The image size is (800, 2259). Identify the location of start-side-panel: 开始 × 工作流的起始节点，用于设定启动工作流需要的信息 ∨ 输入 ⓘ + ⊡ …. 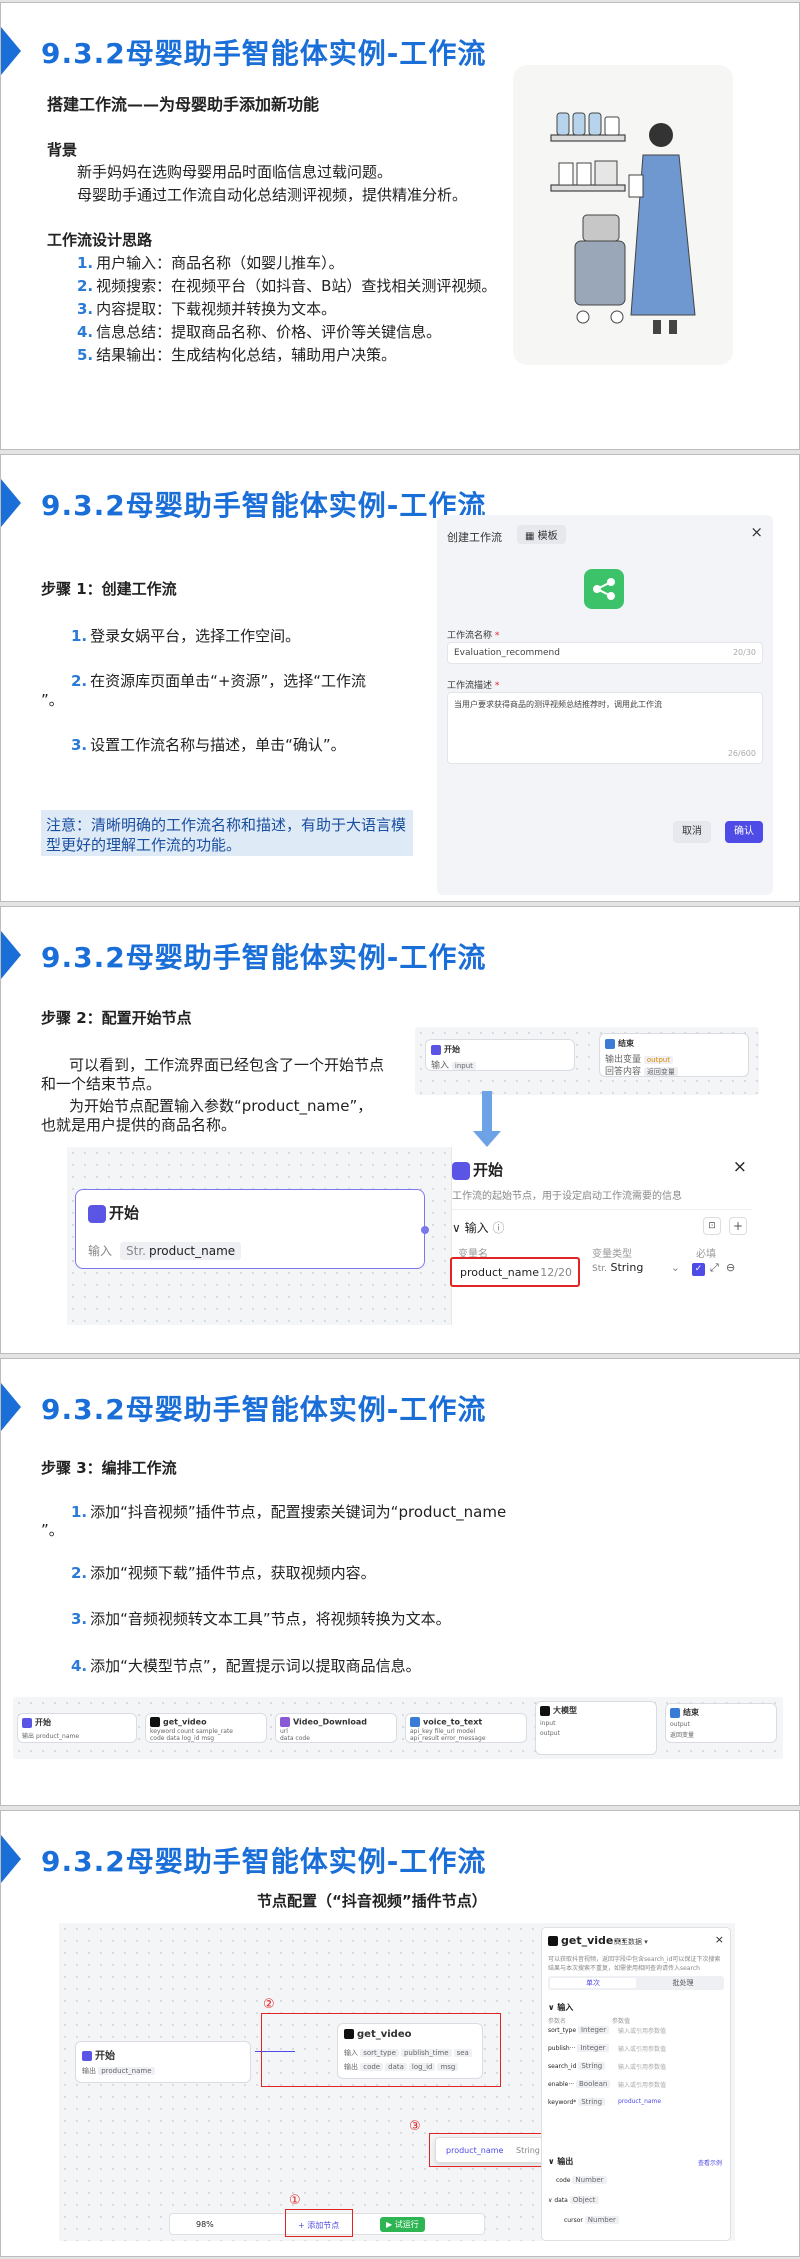
(603, 1236).